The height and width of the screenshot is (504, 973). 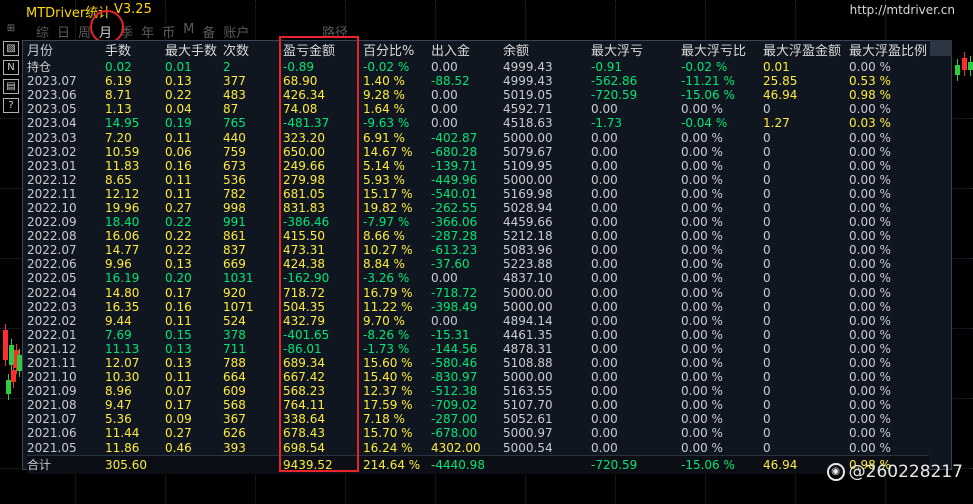 I want to click on grid-icon: ⊞, so click(x=11, y=29).